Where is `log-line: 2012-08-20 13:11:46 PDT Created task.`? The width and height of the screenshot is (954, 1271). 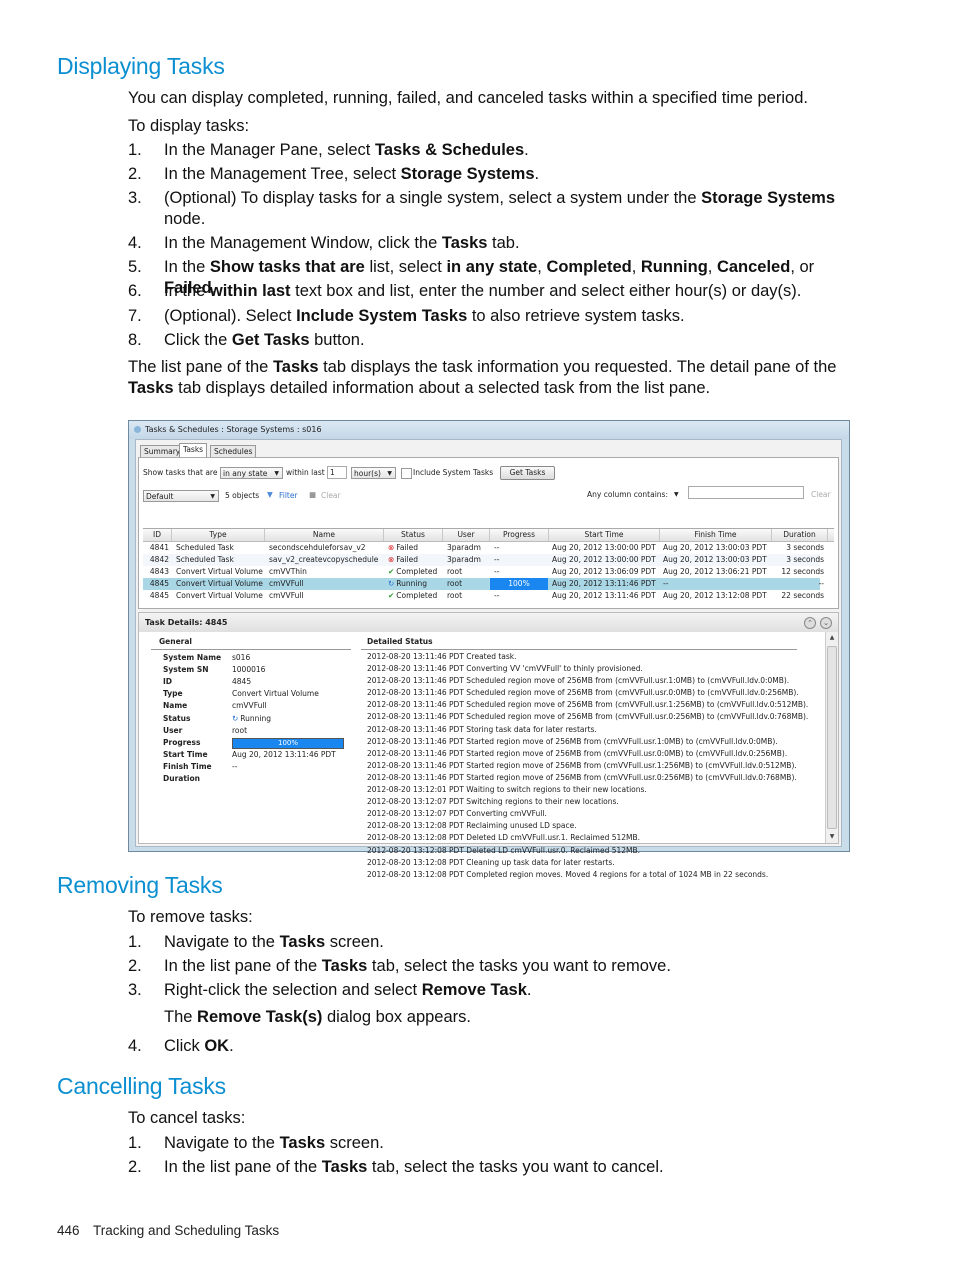
log-line: 2012-08-20 13:11:46 PDT Created task. is located at coordinates (442, 656).